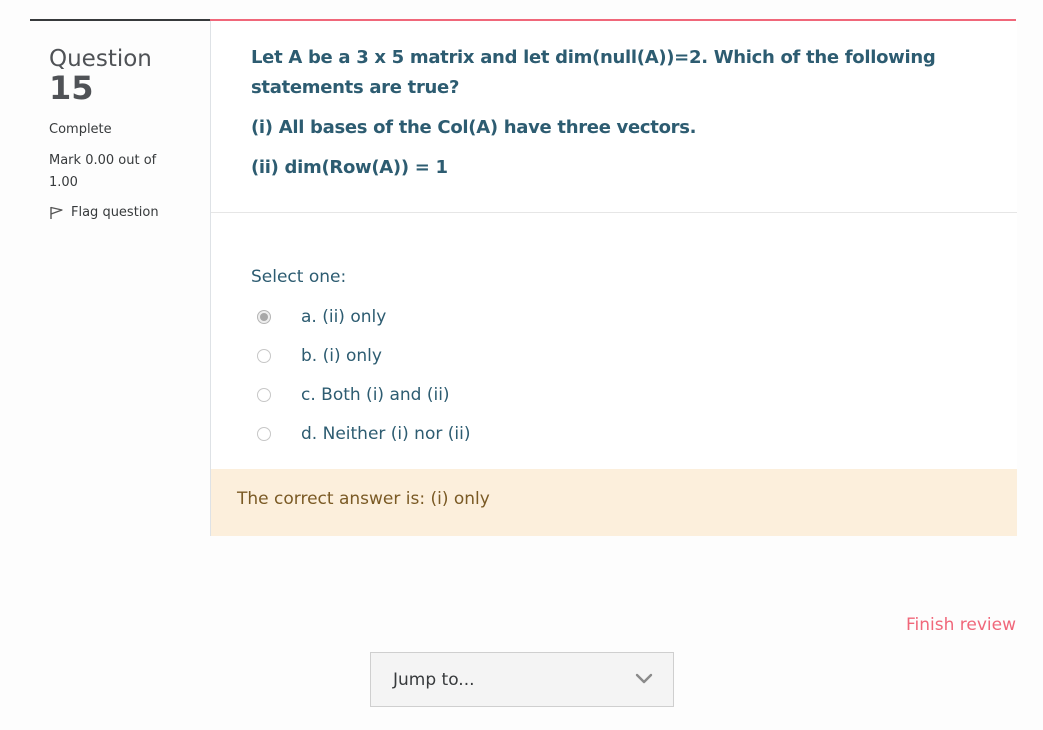 The width and height of the screenshot is (1043, 730). I want to click on answer-option-label: d. Neither (i) nor (ii), so click(386, 433).